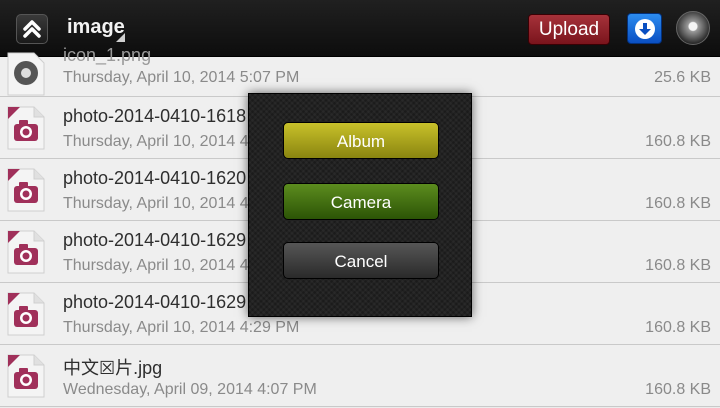 The width and height of the screenshot is (720, 408). Describe the element at coordinates (682, 77) in the screenshot. I see `file-size: 25.6 KB` at that location.